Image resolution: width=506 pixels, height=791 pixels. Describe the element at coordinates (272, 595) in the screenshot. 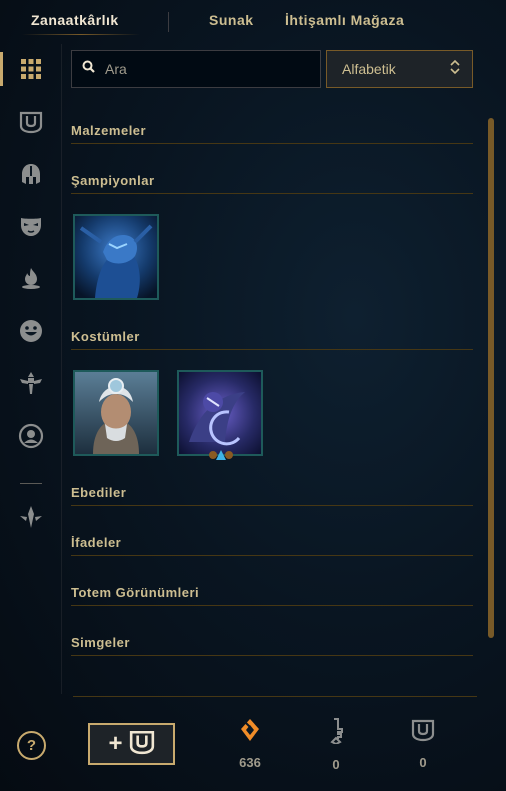

I see `section-ward-skins: Totem Görünümleri` at that location.